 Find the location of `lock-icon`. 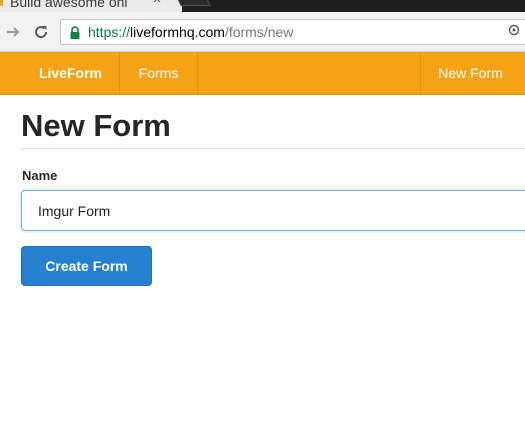

lock-icon is located at coordinates (75, 33).